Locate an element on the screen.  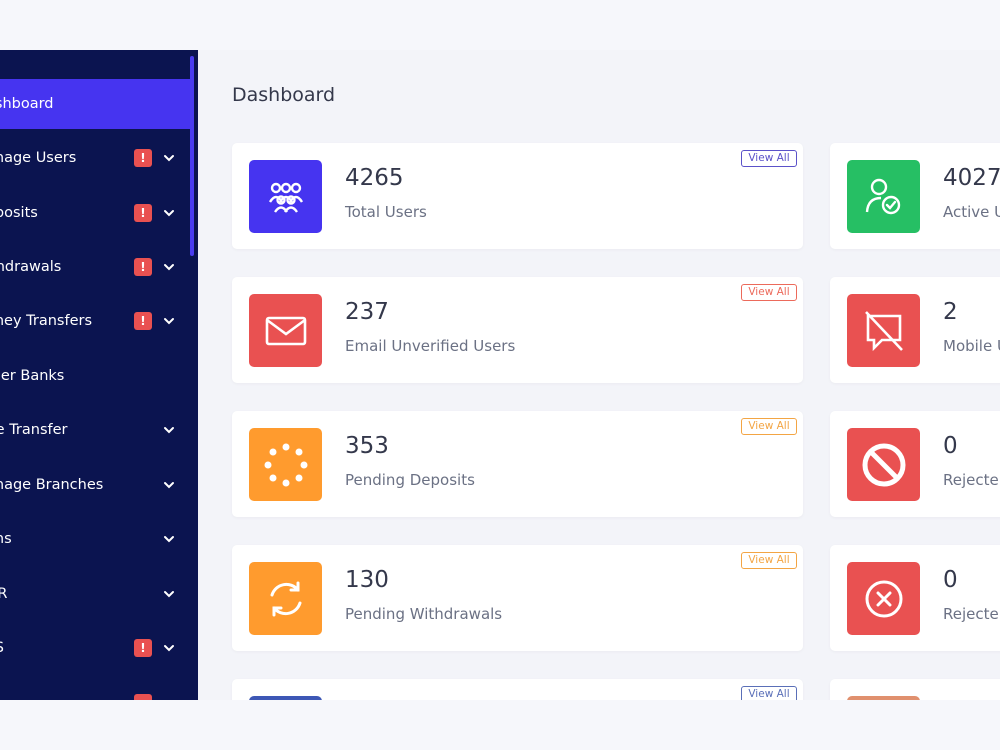
envelope-icon is located at coordinates (285, 330).